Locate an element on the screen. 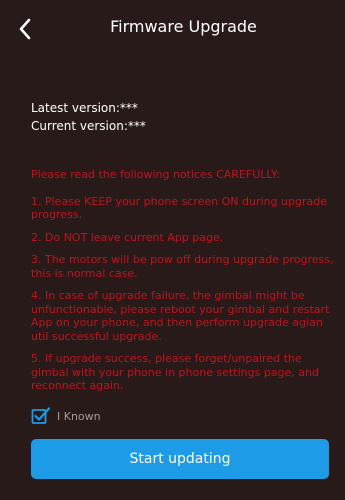  current-version-text: Current version:*** is located at coordinates (88, 126).